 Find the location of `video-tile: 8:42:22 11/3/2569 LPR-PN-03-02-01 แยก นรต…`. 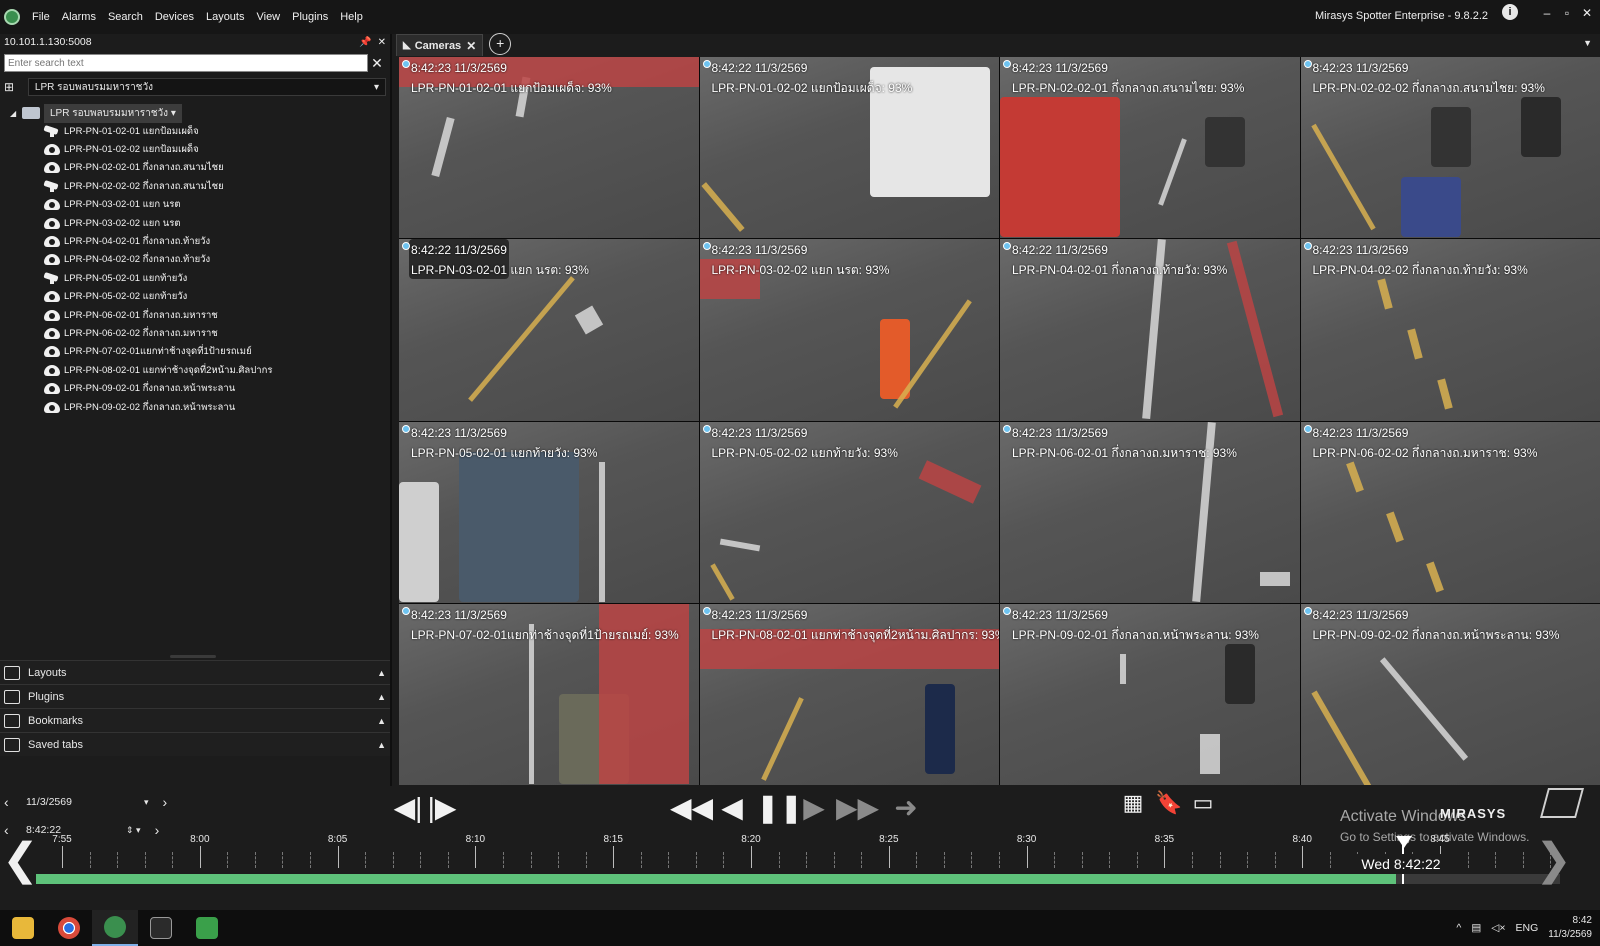

video-tile: 8:42:22 11/3/2569 LPR-PN-03-02-01 แยก นรต… is located at coordinates (549, 330).